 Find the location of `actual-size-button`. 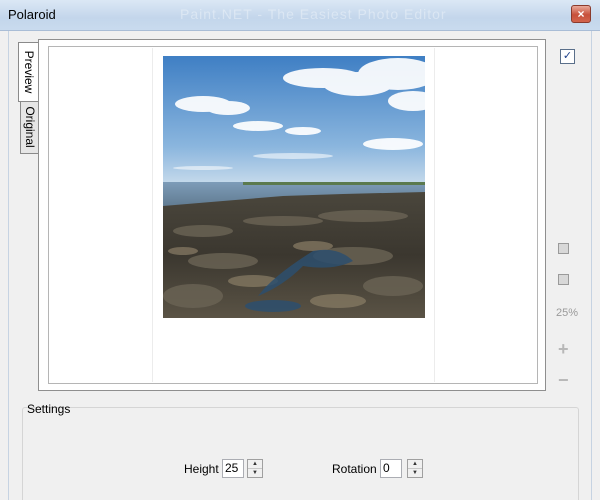

actual-size-button is located at coordinates (563, 279).